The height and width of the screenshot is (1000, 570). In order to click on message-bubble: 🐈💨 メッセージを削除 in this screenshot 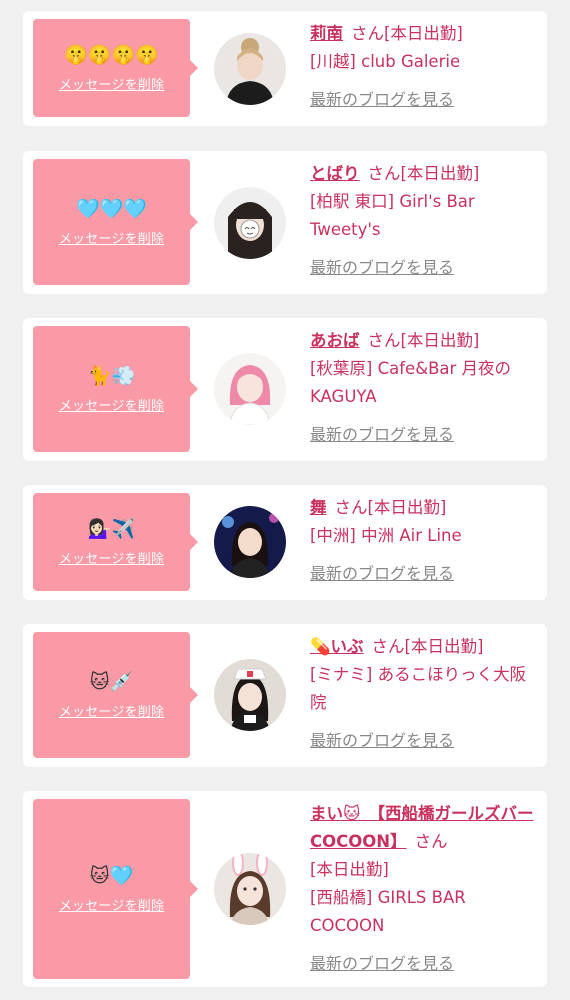, I will do `click(115, 389)`.